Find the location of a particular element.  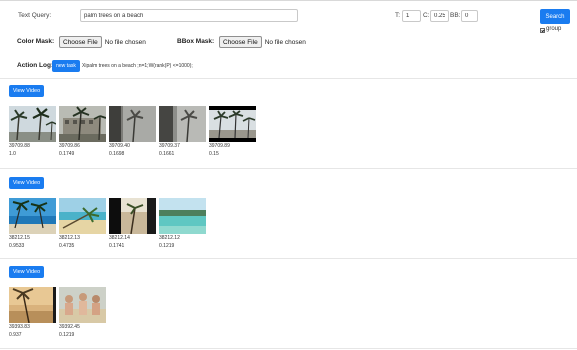

action-log-label: Action Log: is located at coordinates (35, 65).